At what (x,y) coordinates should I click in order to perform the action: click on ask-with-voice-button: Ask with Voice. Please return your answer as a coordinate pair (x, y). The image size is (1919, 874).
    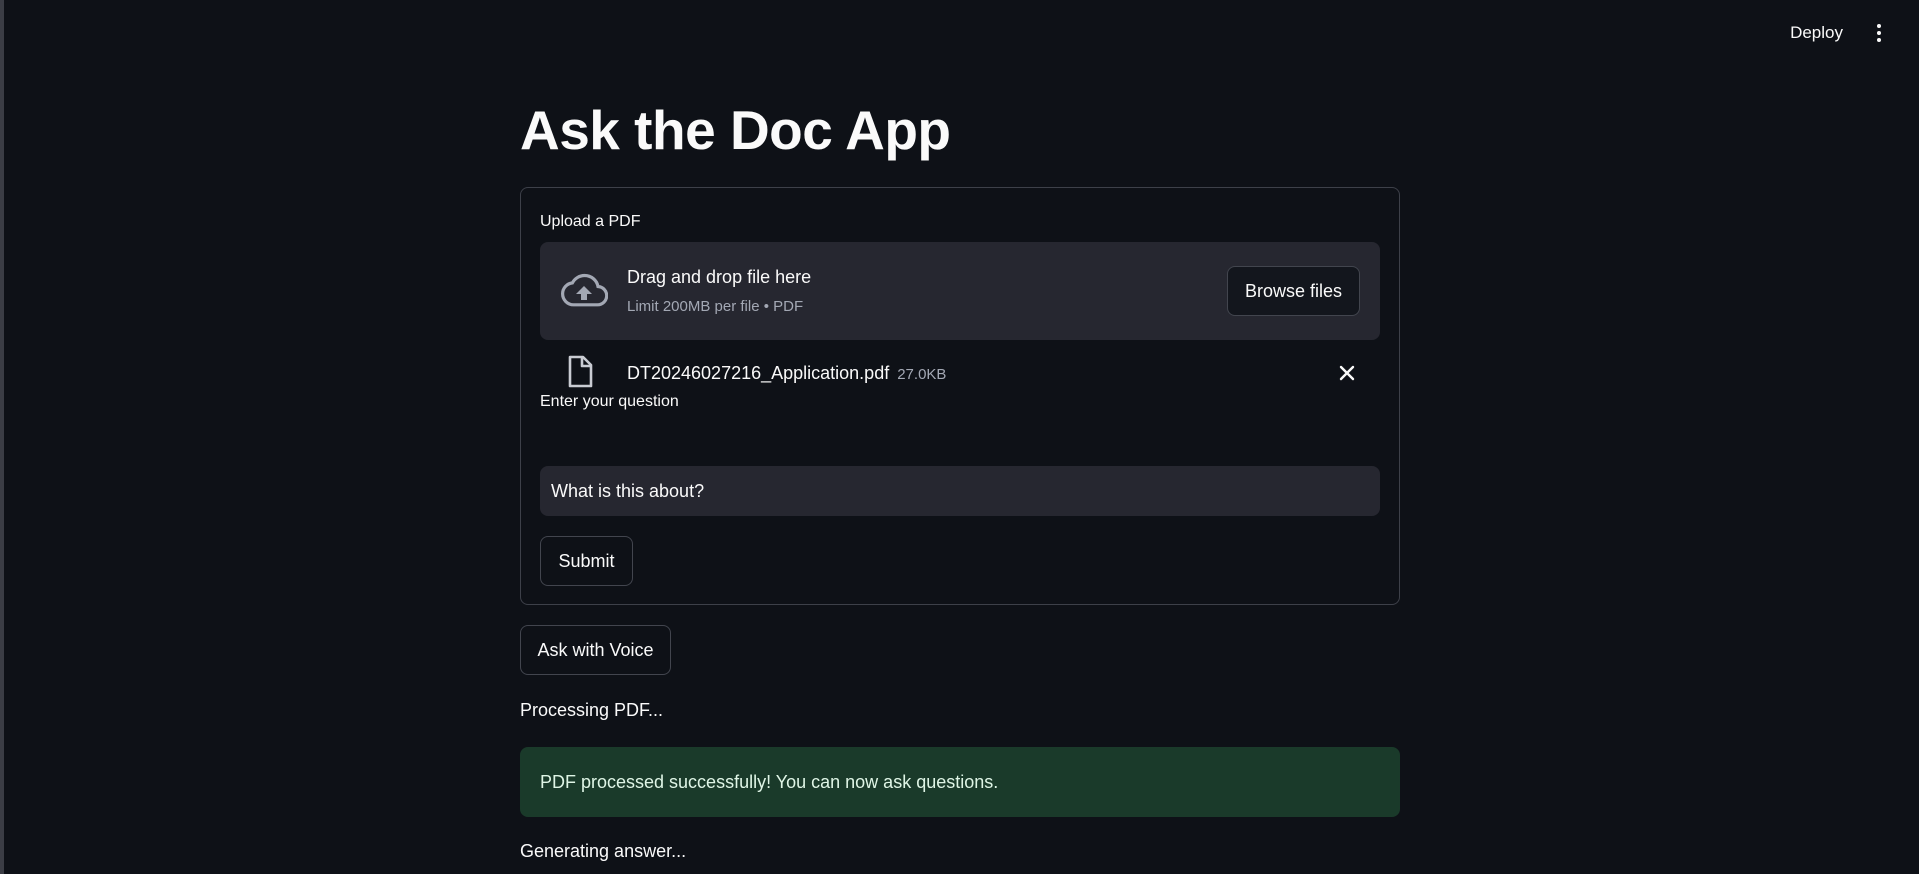
    Looking at the image, I should click on (595, 650).